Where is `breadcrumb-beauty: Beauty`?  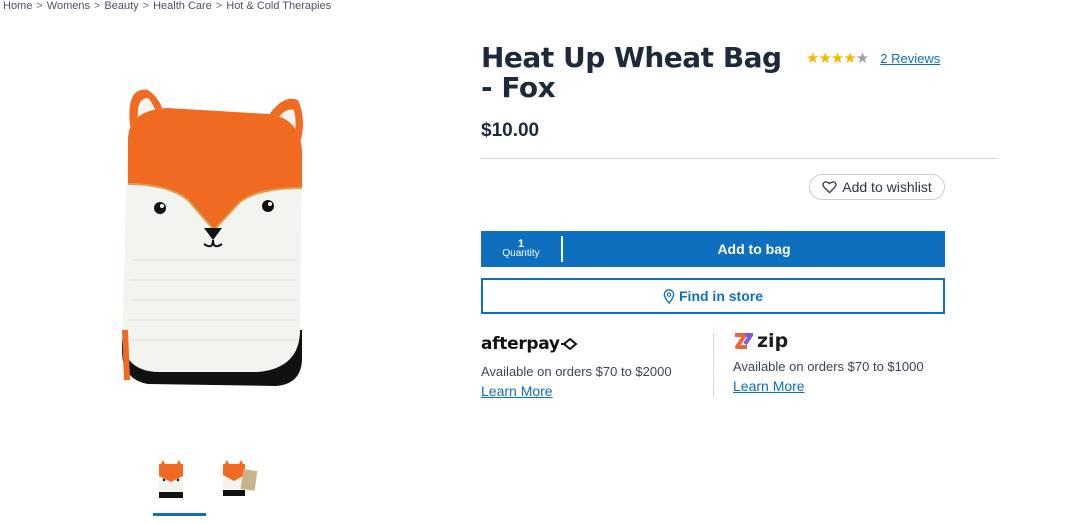 breadcrumb-beauty: Beauty is located at coordinates (121, 6).